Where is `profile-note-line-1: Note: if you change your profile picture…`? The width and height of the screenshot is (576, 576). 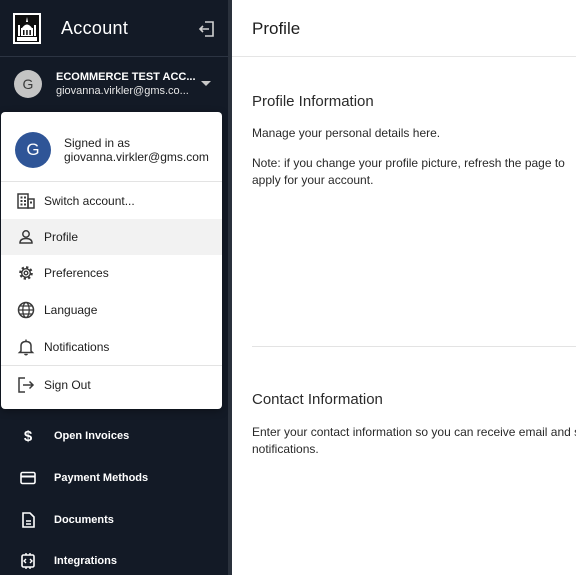 profile-note-line-1: Note: if you change your profile picture… is located at coordinates (408, 163).